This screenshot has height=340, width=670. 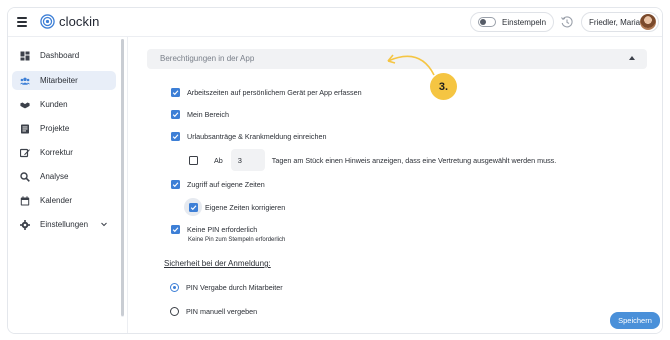 I want to click on sidebar-item-dashboard: Dashboard, so click(x=64, y=55).